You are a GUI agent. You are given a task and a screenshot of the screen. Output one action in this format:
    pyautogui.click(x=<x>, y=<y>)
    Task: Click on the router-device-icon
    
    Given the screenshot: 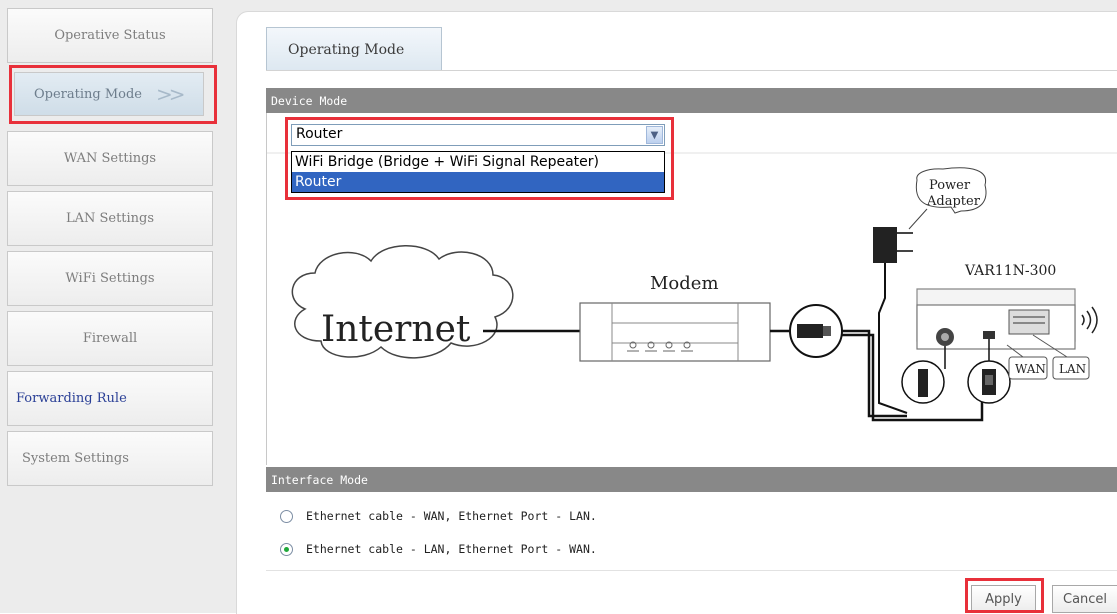 What is the action you would take?
    pyautogui.click(x=996, y=319)
    